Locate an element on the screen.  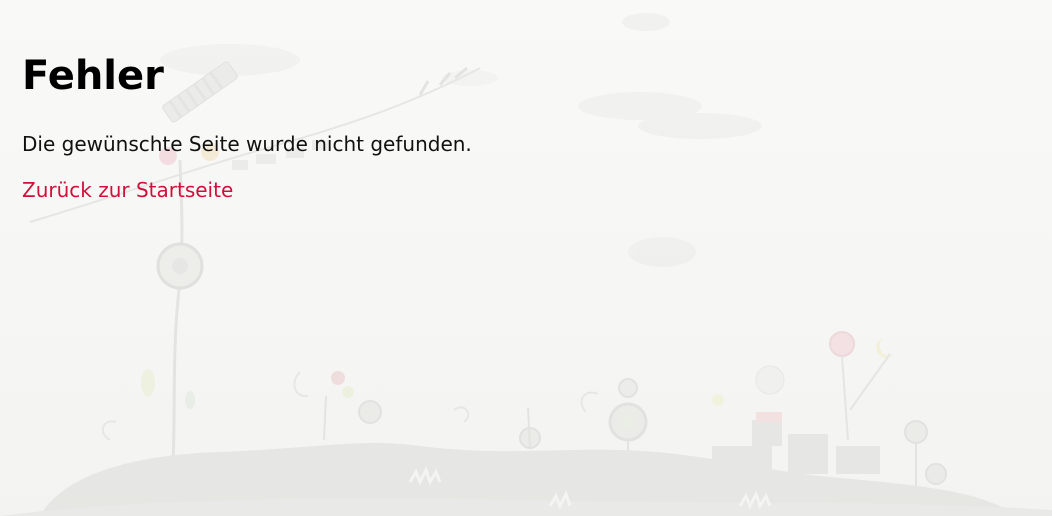
page-title: Fehler is located at coordinates (93, 76).